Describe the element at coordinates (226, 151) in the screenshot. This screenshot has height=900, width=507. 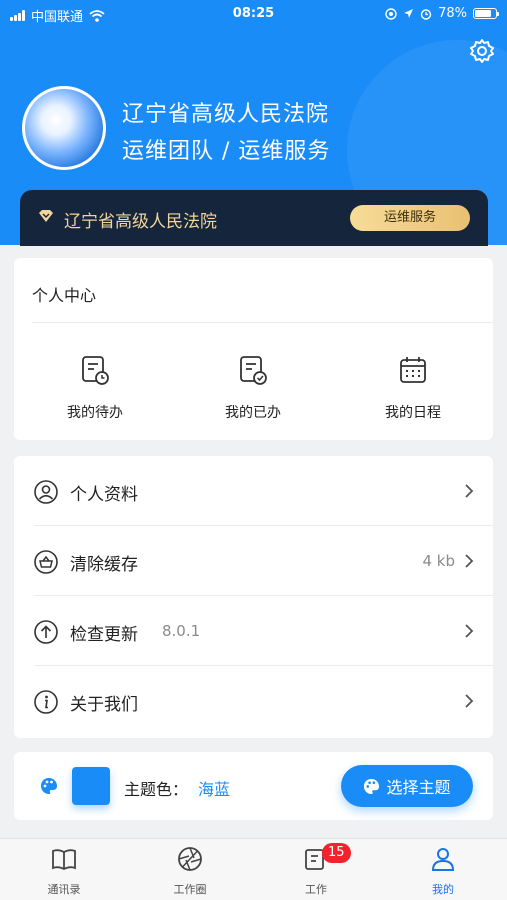
I see `profile-team: 运维团队 / 运维服务` at that location.